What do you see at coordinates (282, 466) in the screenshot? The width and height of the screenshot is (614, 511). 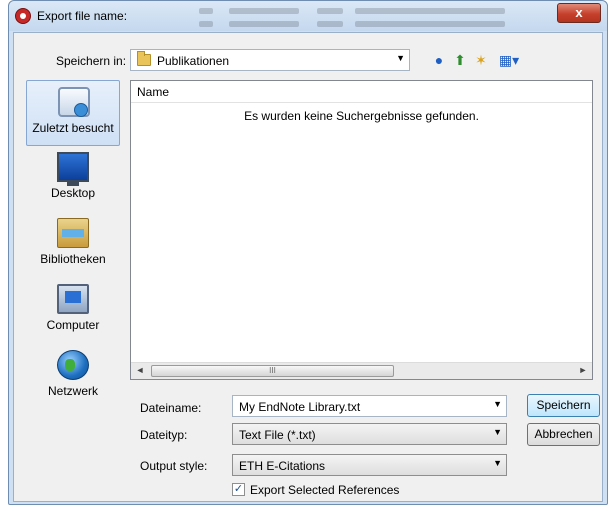 I see `output-style-value: ETH E-Citations` at bounding box center [282, 466].